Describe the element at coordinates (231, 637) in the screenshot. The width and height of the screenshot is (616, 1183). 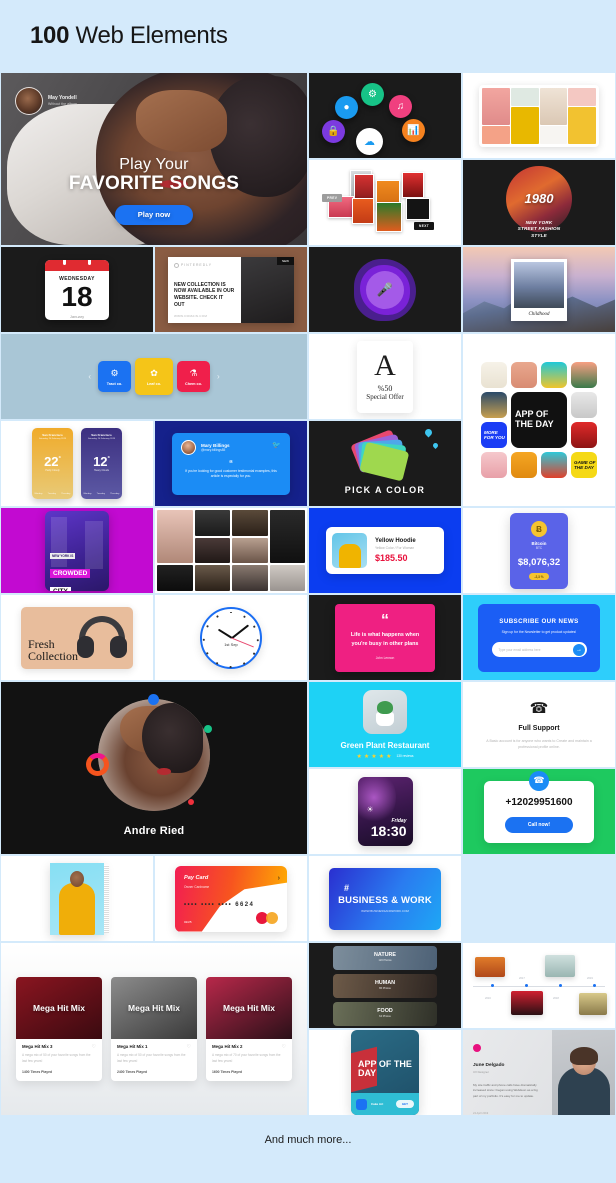
I see `card-analog-clock: 1st Sep` at that location.